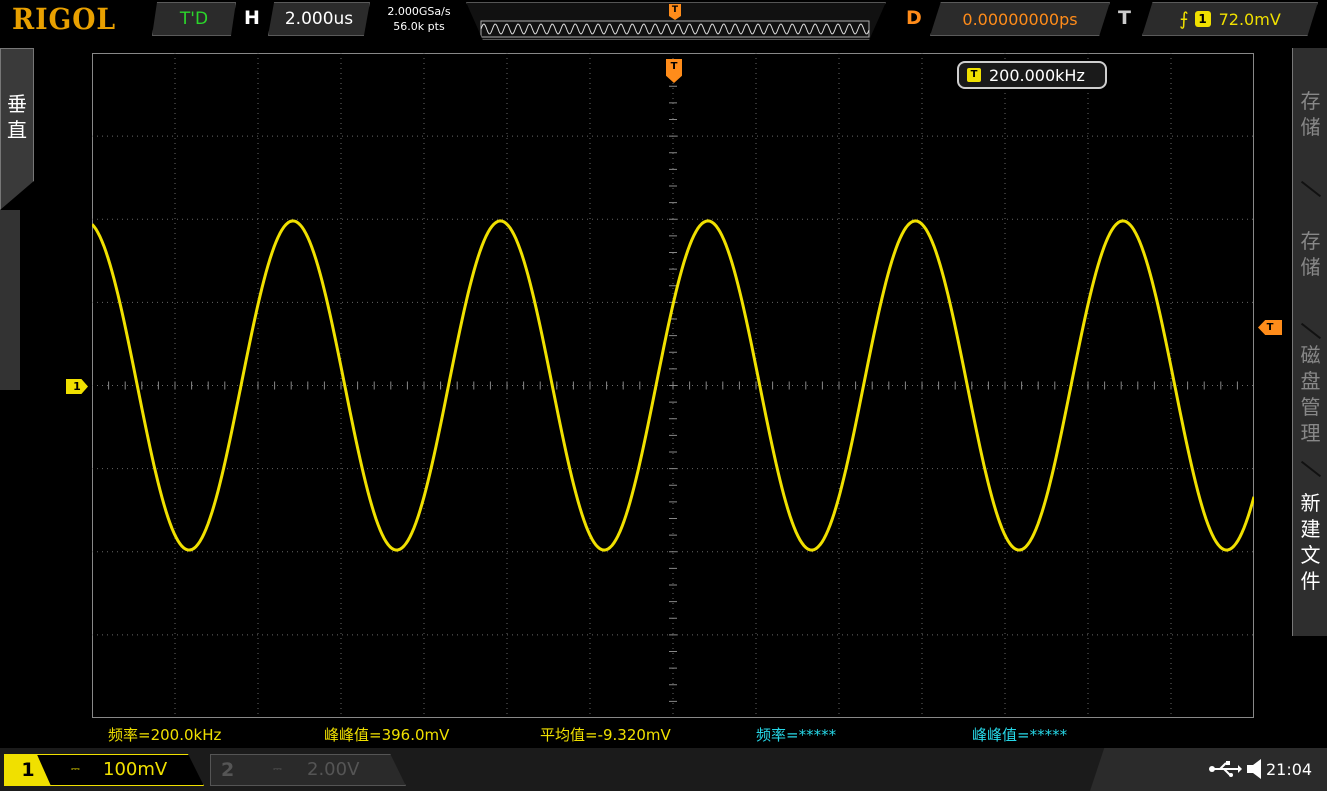 The image size is (1327, 791). Describe the element at coordinates (1202, 19) in the screenshot. I see `trigger-source-badge: 1` at that location.